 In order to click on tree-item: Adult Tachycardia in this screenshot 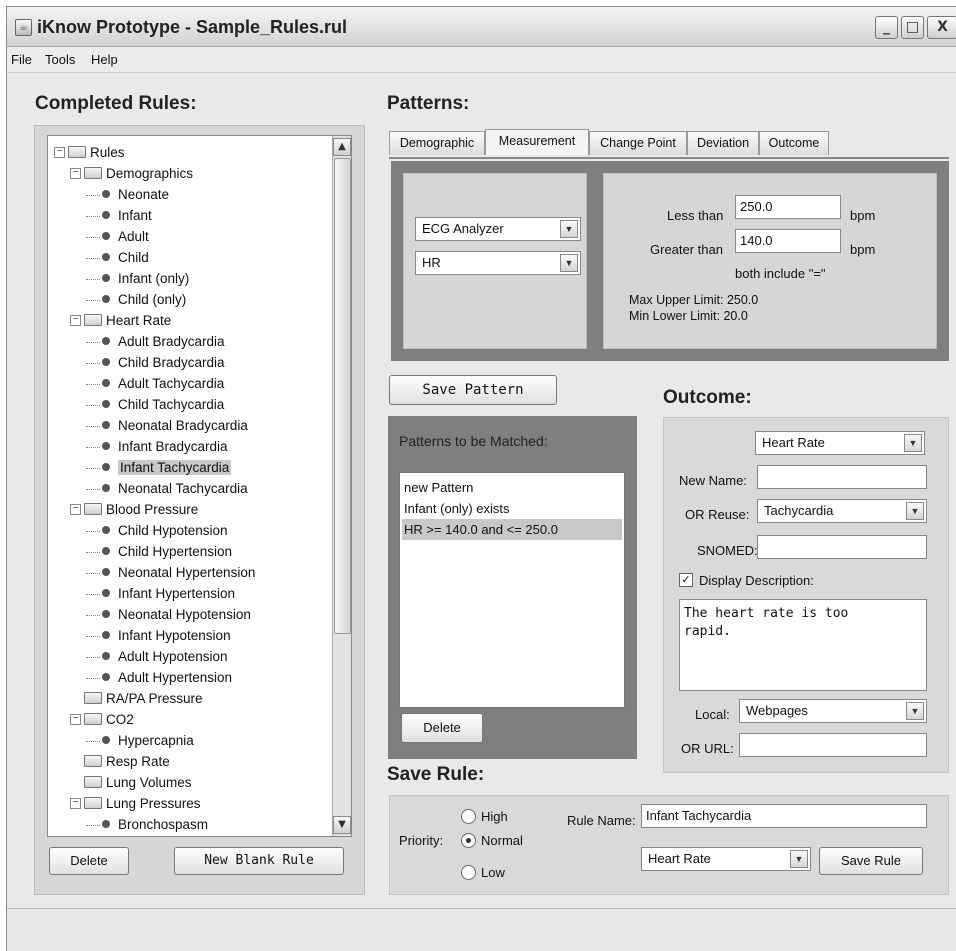, I will do `click(155, 383)`.